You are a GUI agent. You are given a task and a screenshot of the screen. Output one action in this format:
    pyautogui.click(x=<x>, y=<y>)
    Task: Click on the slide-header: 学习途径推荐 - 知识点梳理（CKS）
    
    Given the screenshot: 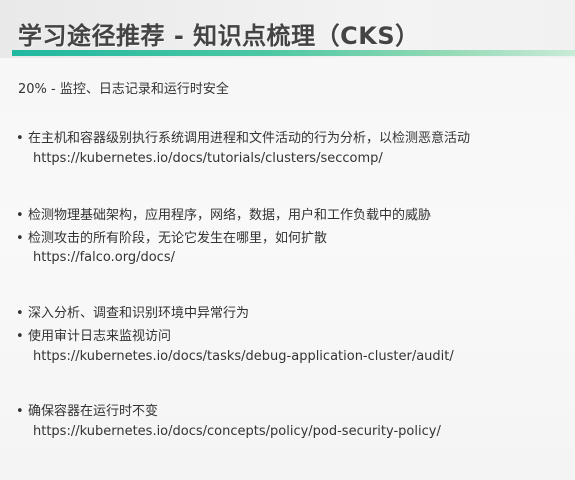 What is the action you would take?
    pyautogui.click(x=287, y=29)
    